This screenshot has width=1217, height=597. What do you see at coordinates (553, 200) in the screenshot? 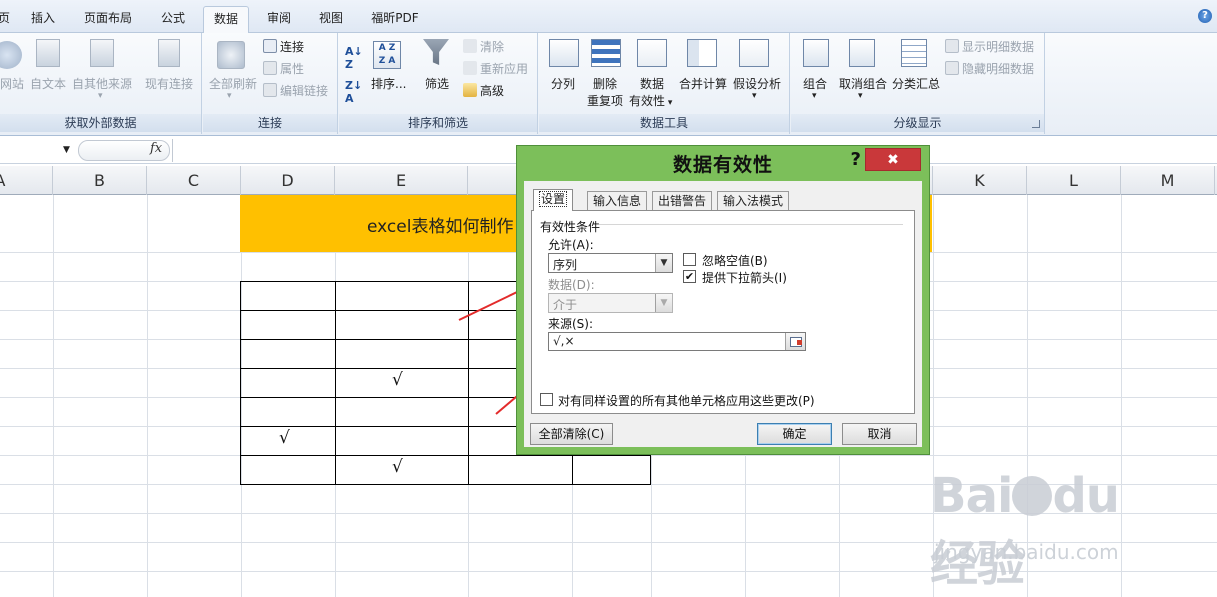
I see `tab-settings: 设置` at bounding box center [553, 200].